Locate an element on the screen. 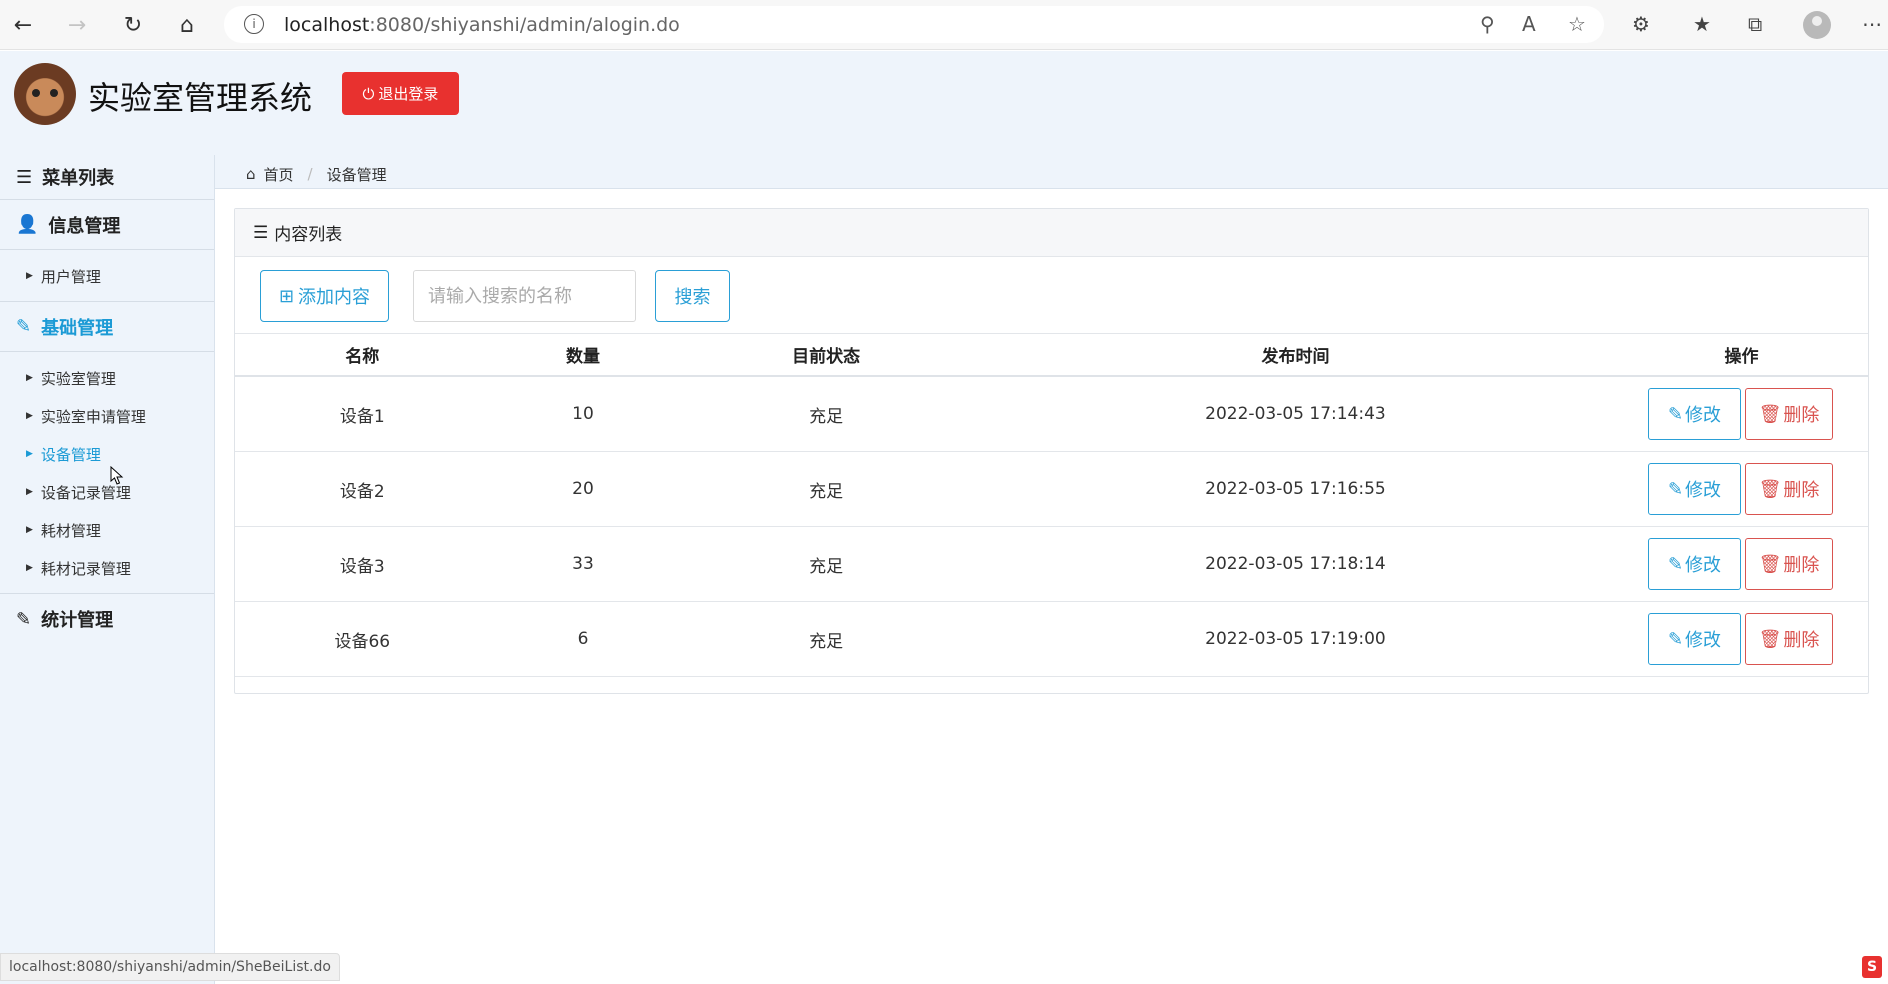 This screenshot has width=1888, height=984. sidebar-item-label: 耗材记录管理 is located at coordinates (85, 568).